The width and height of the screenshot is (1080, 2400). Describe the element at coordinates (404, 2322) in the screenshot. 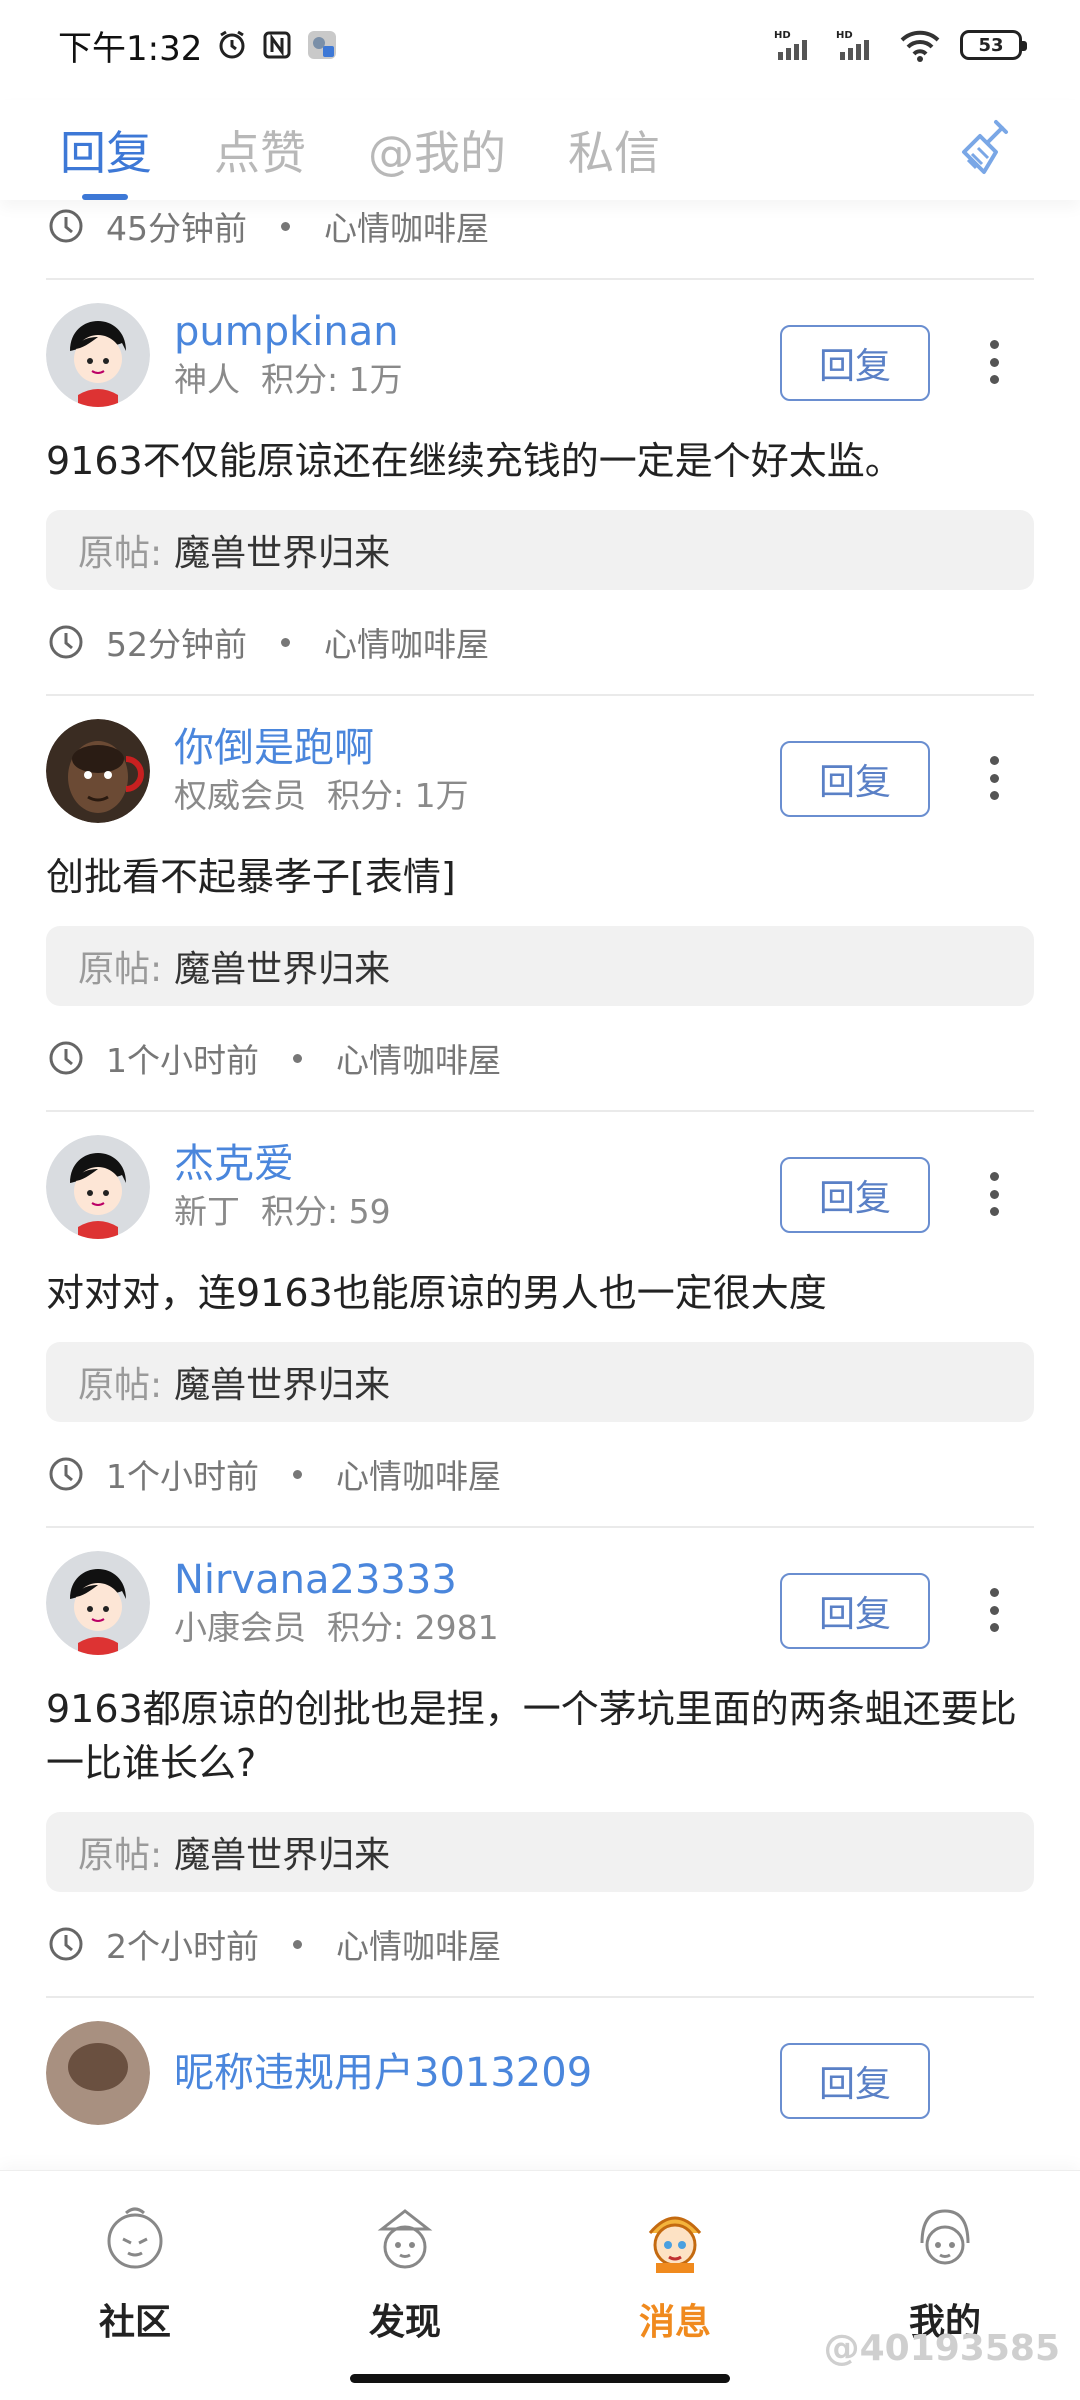

I see `nav-label: 发现` at that location.